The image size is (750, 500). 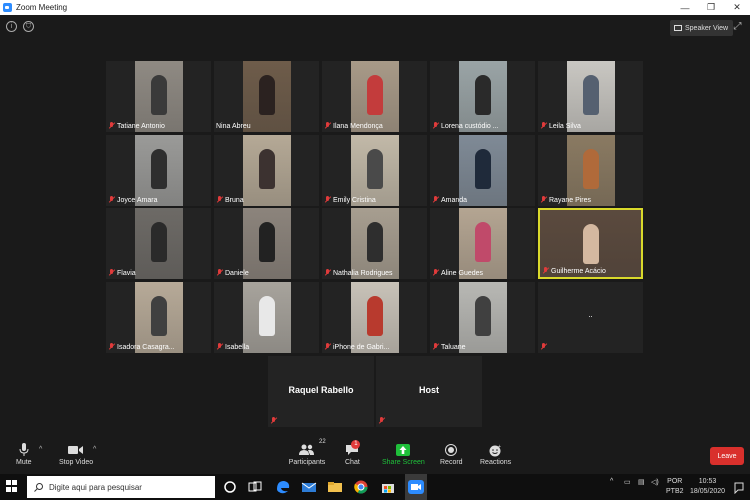 What do you see at coordinates (361, 487) in the screenshot?
I see `chrome-icon` at bounding box center [361, 487].